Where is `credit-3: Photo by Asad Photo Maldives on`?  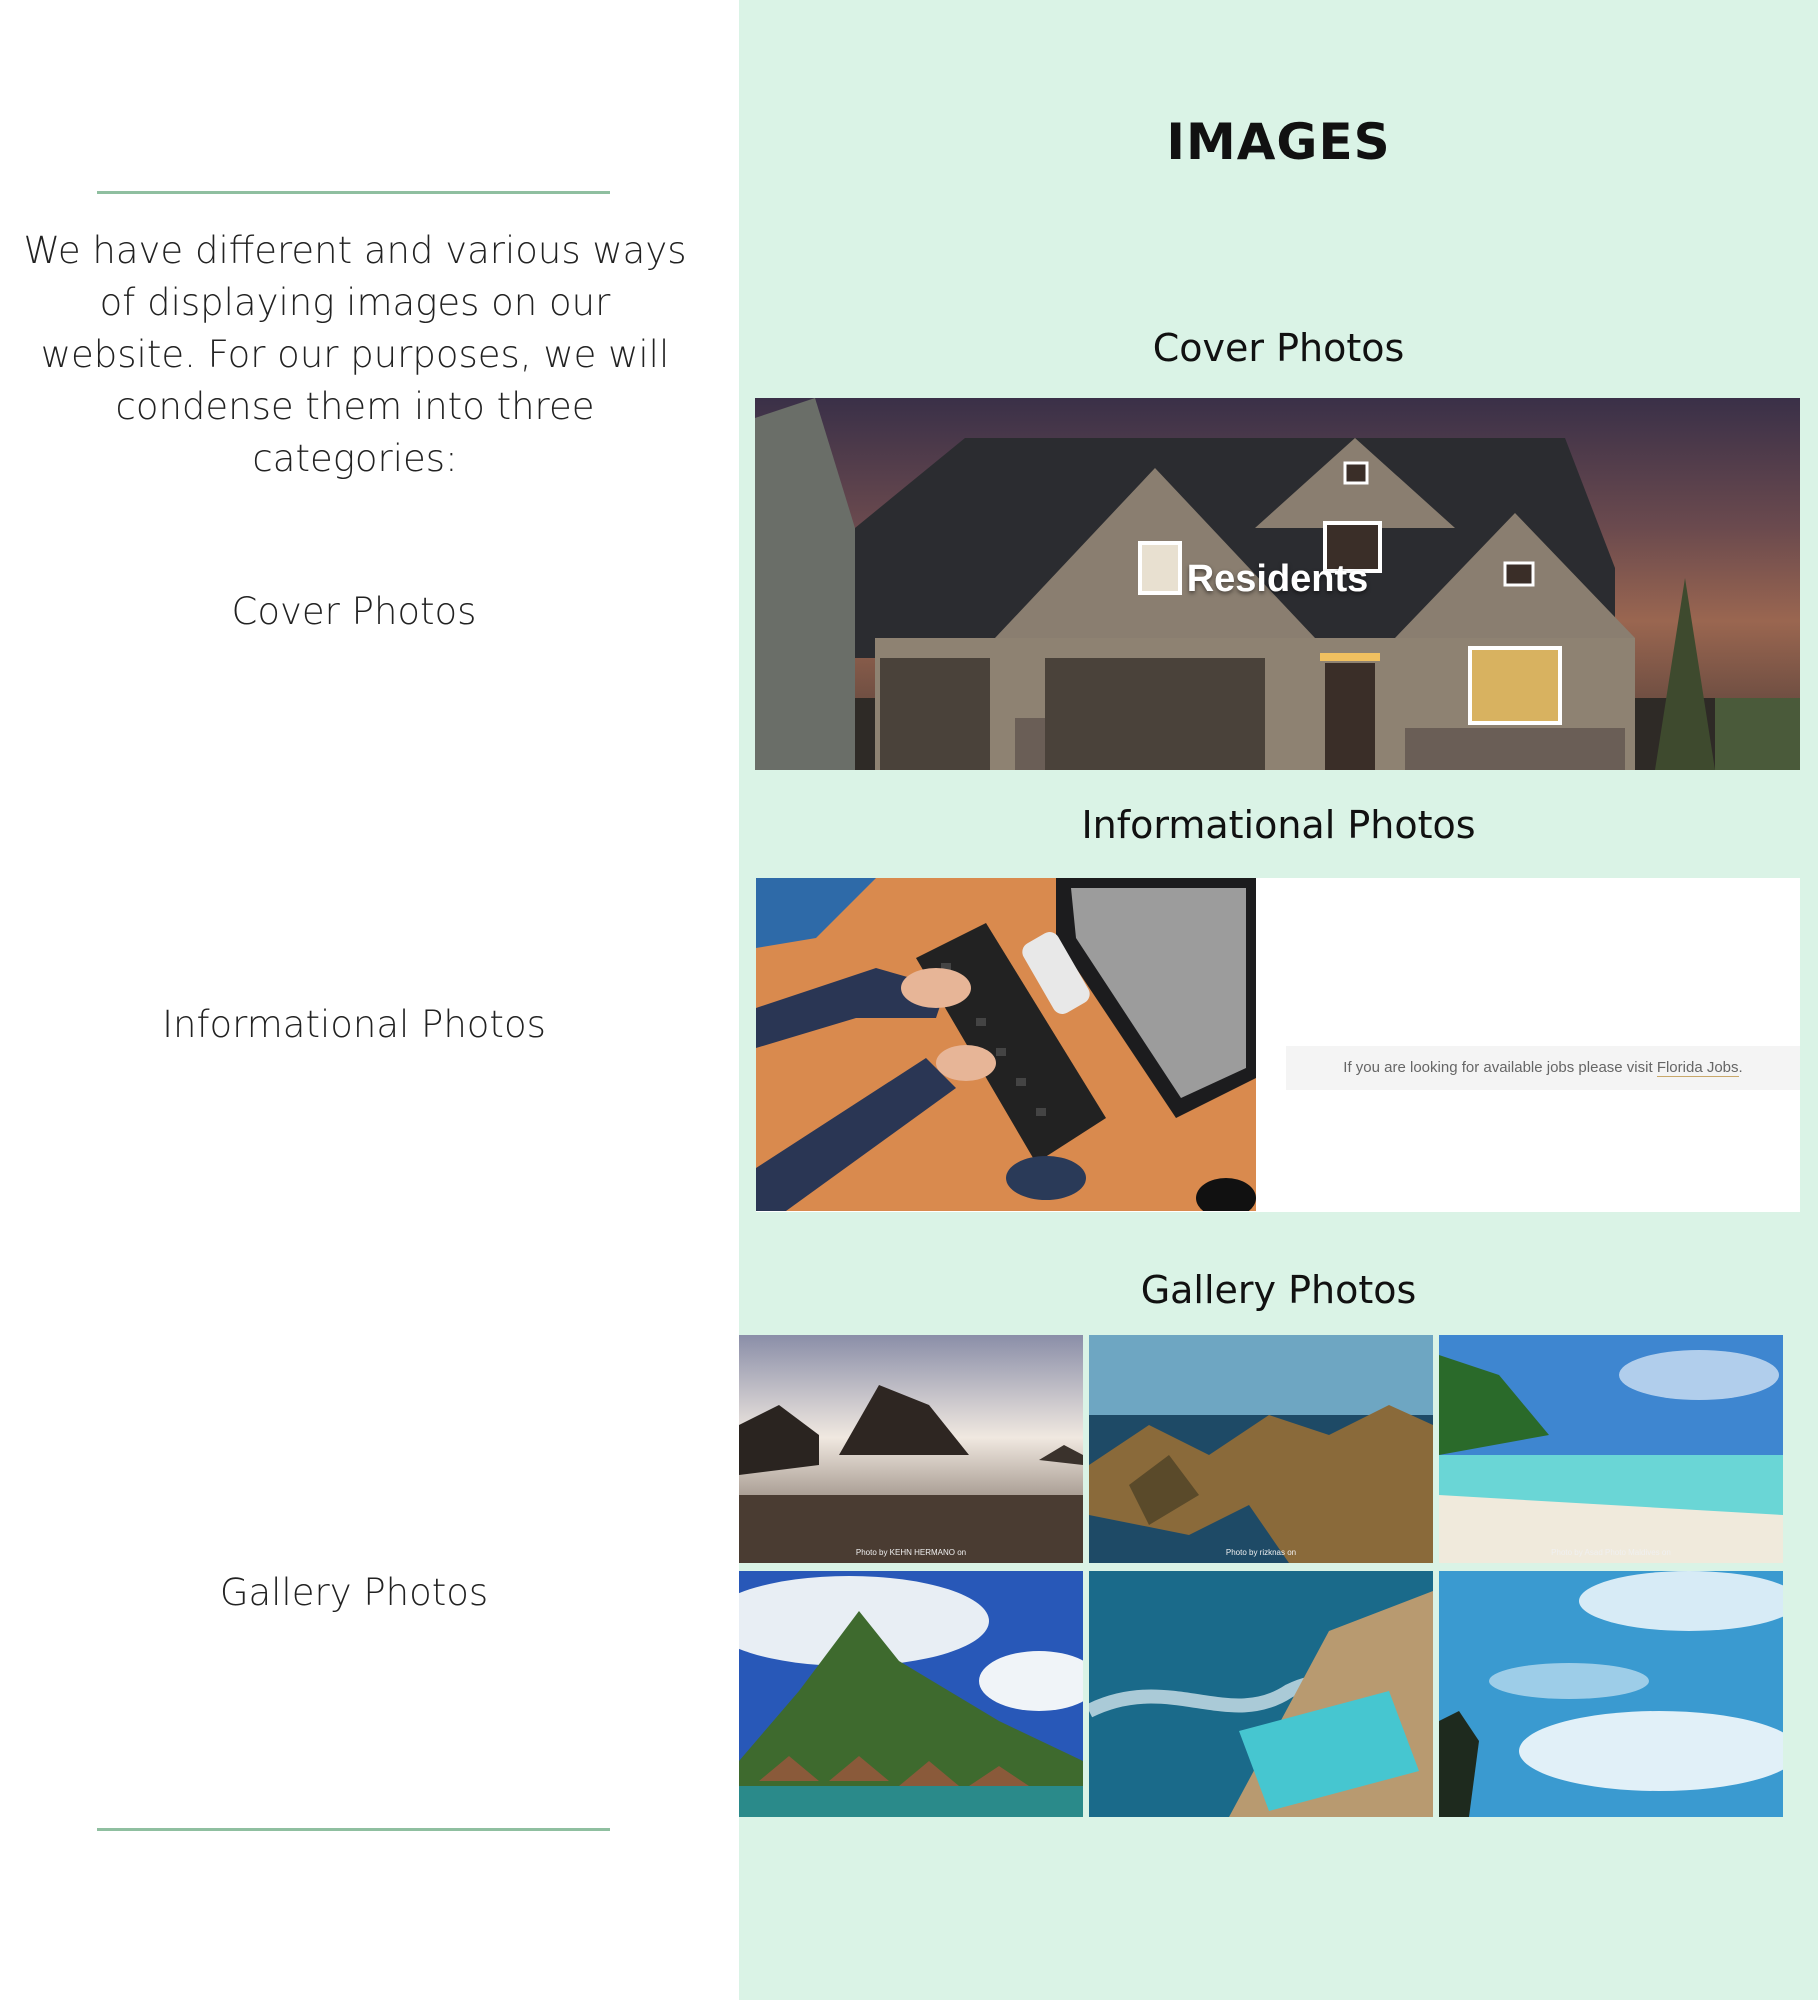 credit-3: Photo by Asad Photo Maldives on is located at coordinates (1611, 1552).